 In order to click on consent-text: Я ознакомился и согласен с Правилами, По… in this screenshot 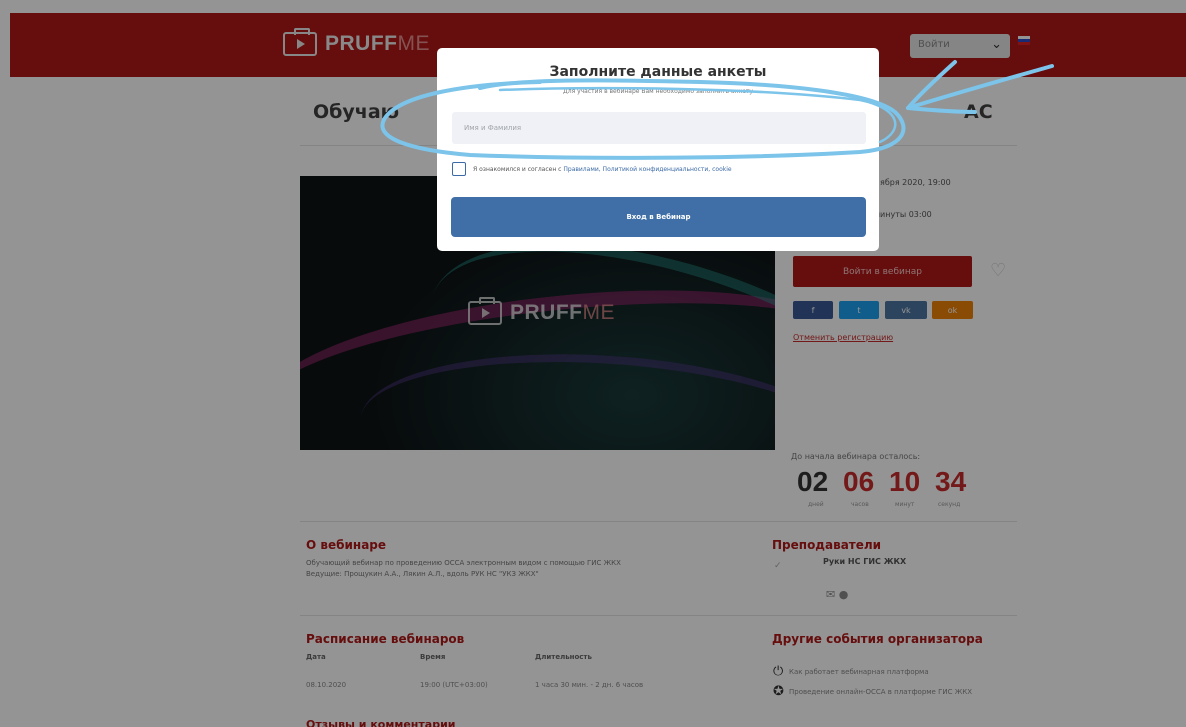, I will do `click(602, 169)`.